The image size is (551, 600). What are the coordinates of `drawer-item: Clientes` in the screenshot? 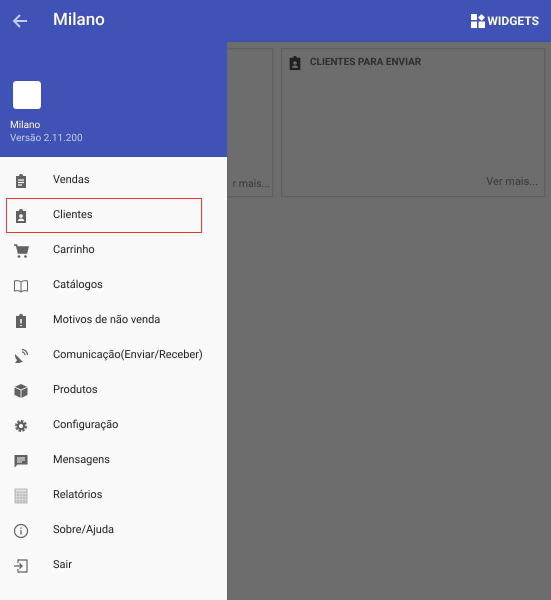 It's located at (104, 215).